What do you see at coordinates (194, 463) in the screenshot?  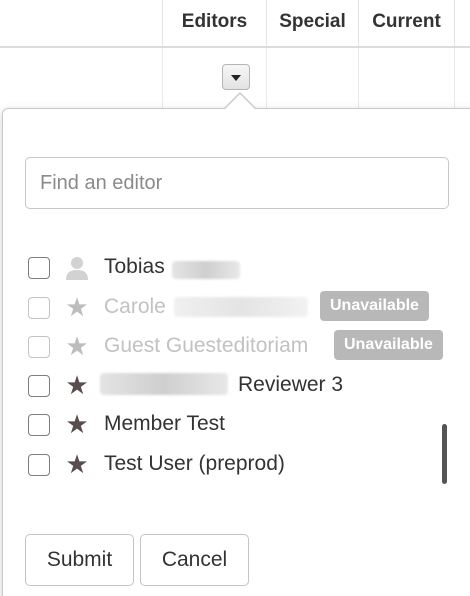 I see `editor-name: Test User (preprod)` at bounding box center [194, 463].